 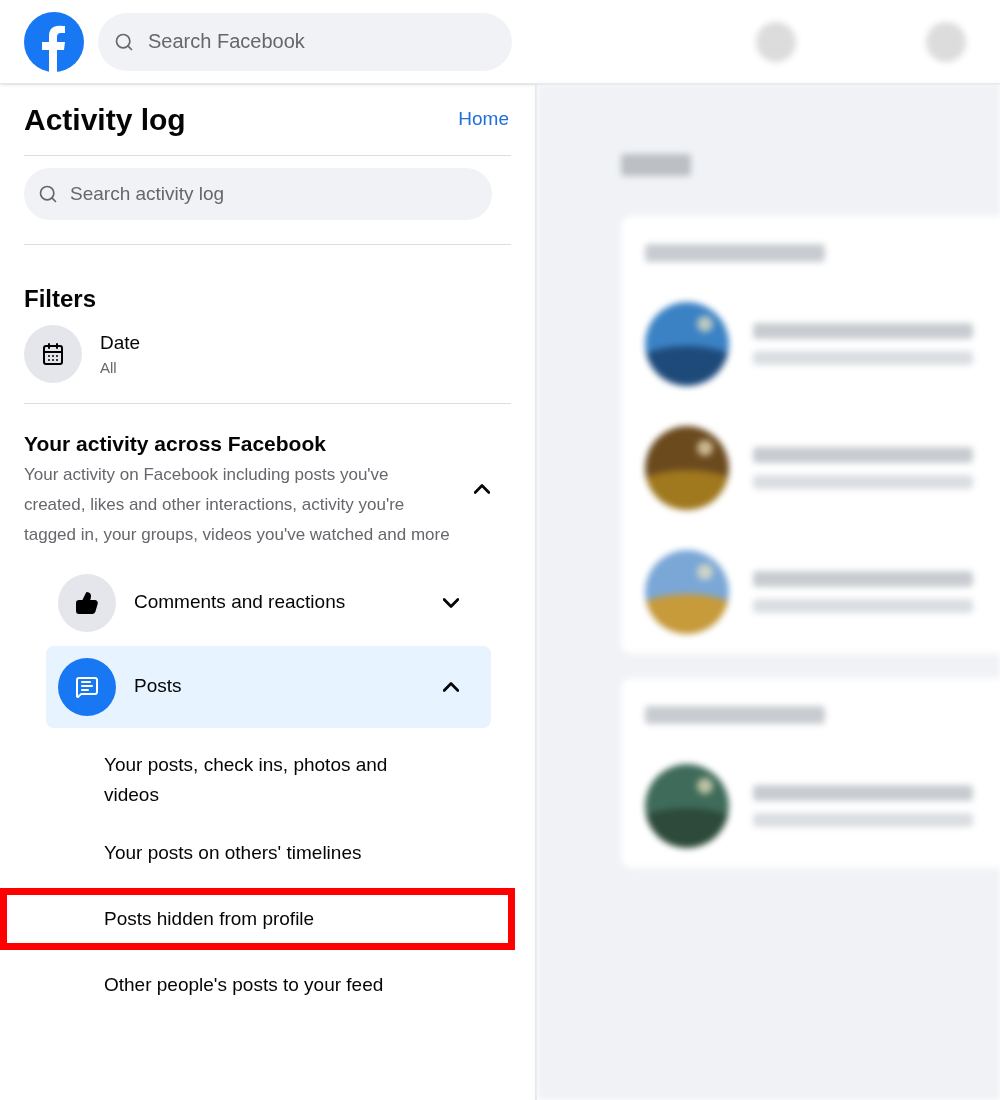 What do you see at coordinates (87, 602) in the screenshot?
I see `thumbs-up-icon` at bounding box center [87, 602].